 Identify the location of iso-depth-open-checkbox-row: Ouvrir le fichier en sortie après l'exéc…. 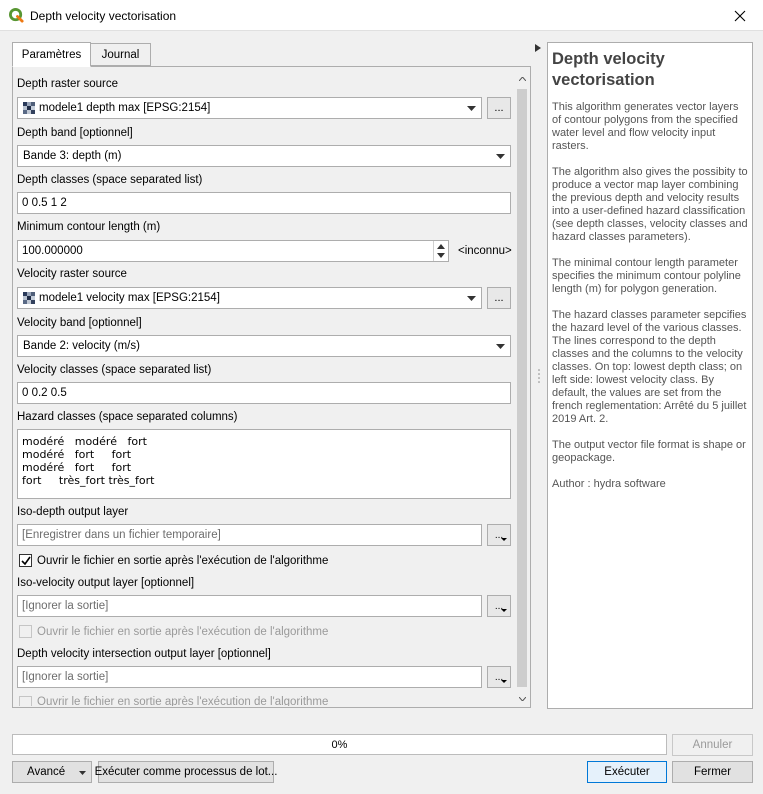
(173, 560).